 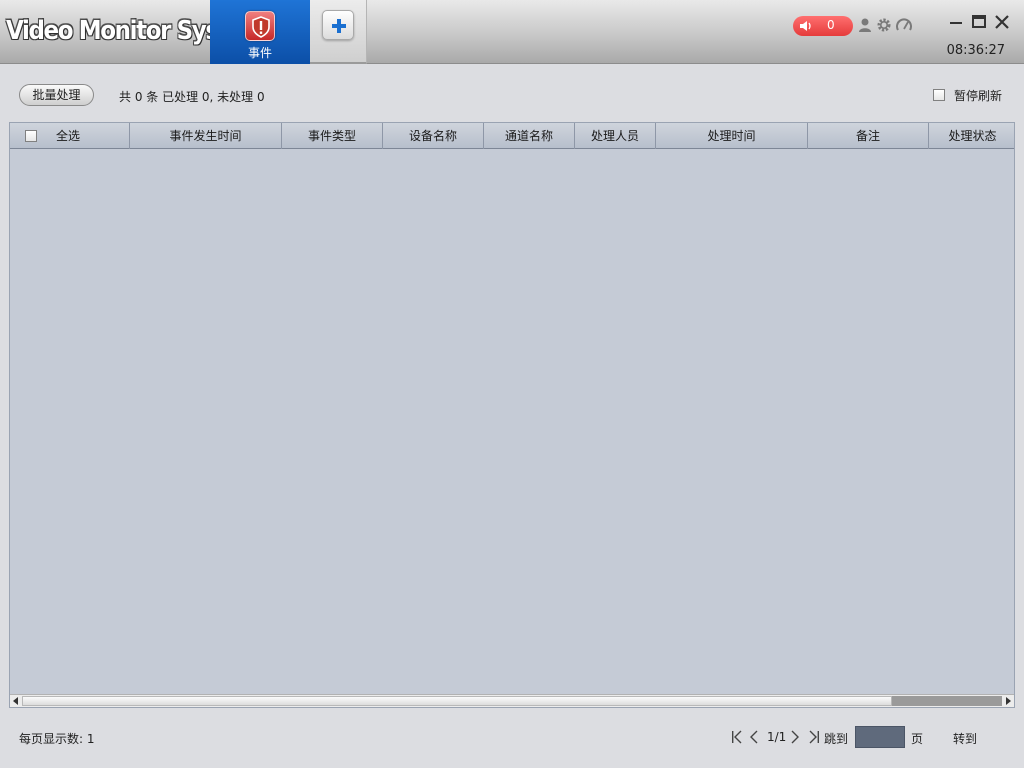 I want to click on event-summary: 共 0 条 已处理 0, 未处理 0, so click(x=192, y=97).